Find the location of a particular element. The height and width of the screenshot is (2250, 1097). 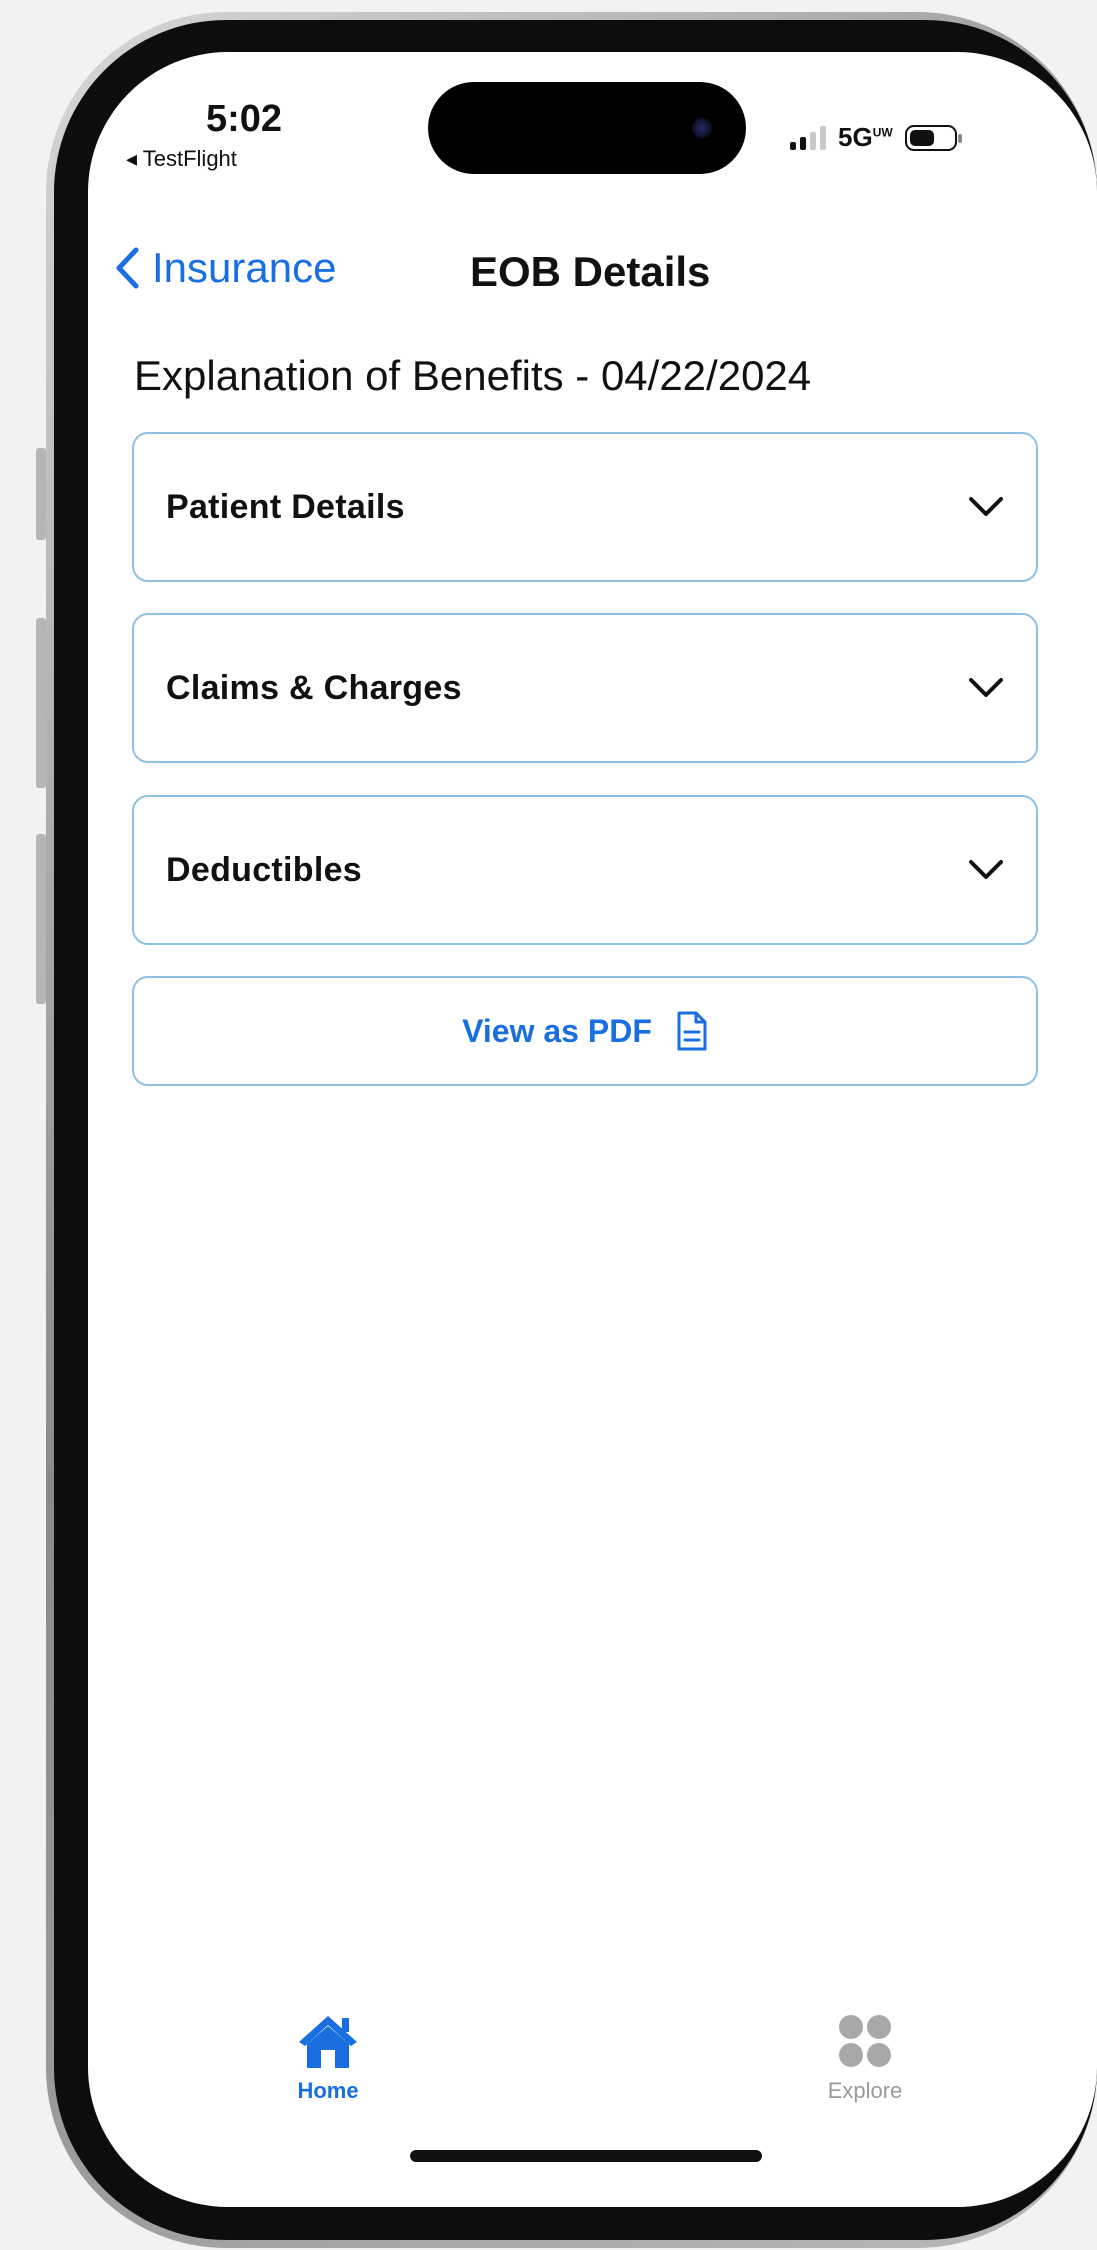

action-button is located at coordinates (41, 494).